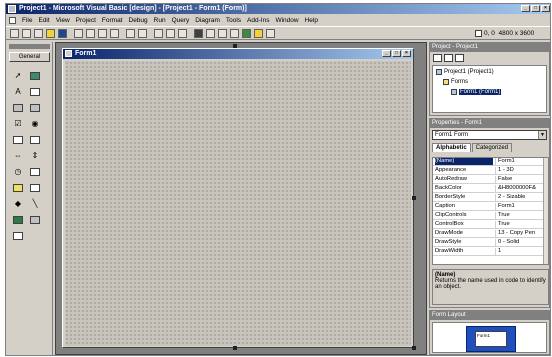 The height and width of the screenshot is (357, 552). I want to click on break-icon, so click(170, 33).